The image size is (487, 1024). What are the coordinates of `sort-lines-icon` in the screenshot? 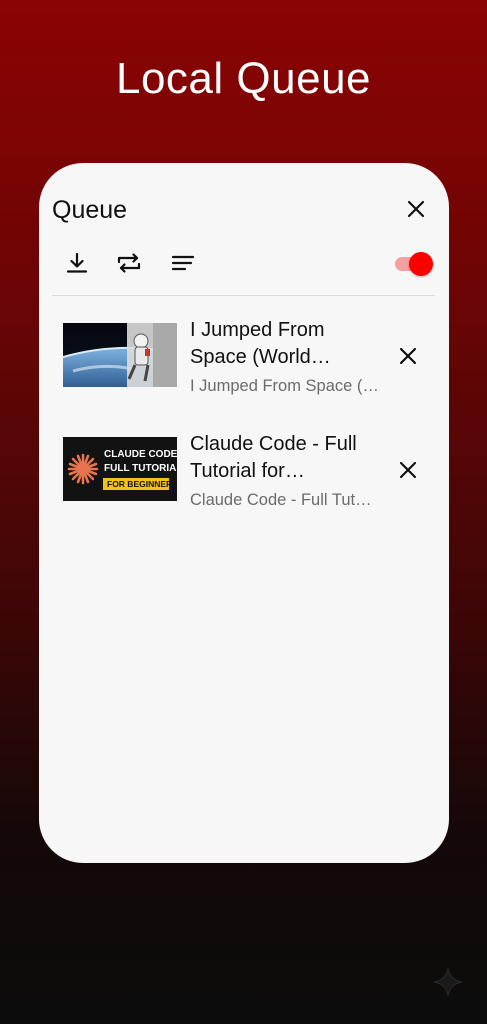 It's located at (183, 263).